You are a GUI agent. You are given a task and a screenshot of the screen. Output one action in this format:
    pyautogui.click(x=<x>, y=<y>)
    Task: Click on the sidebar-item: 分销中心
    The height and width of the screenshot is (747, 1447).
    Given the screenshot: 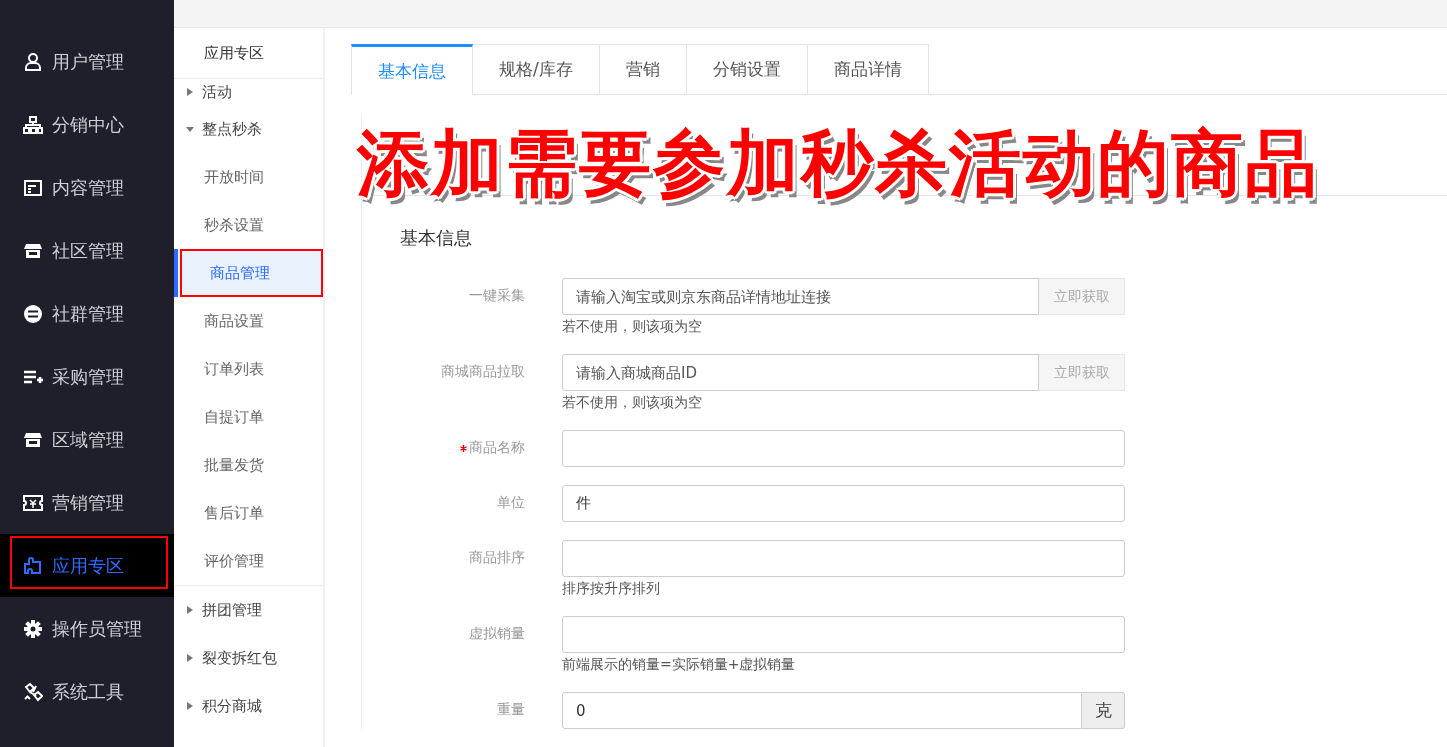 What is the action you would take?
    pyautogui.click(x=87, y=124)
    